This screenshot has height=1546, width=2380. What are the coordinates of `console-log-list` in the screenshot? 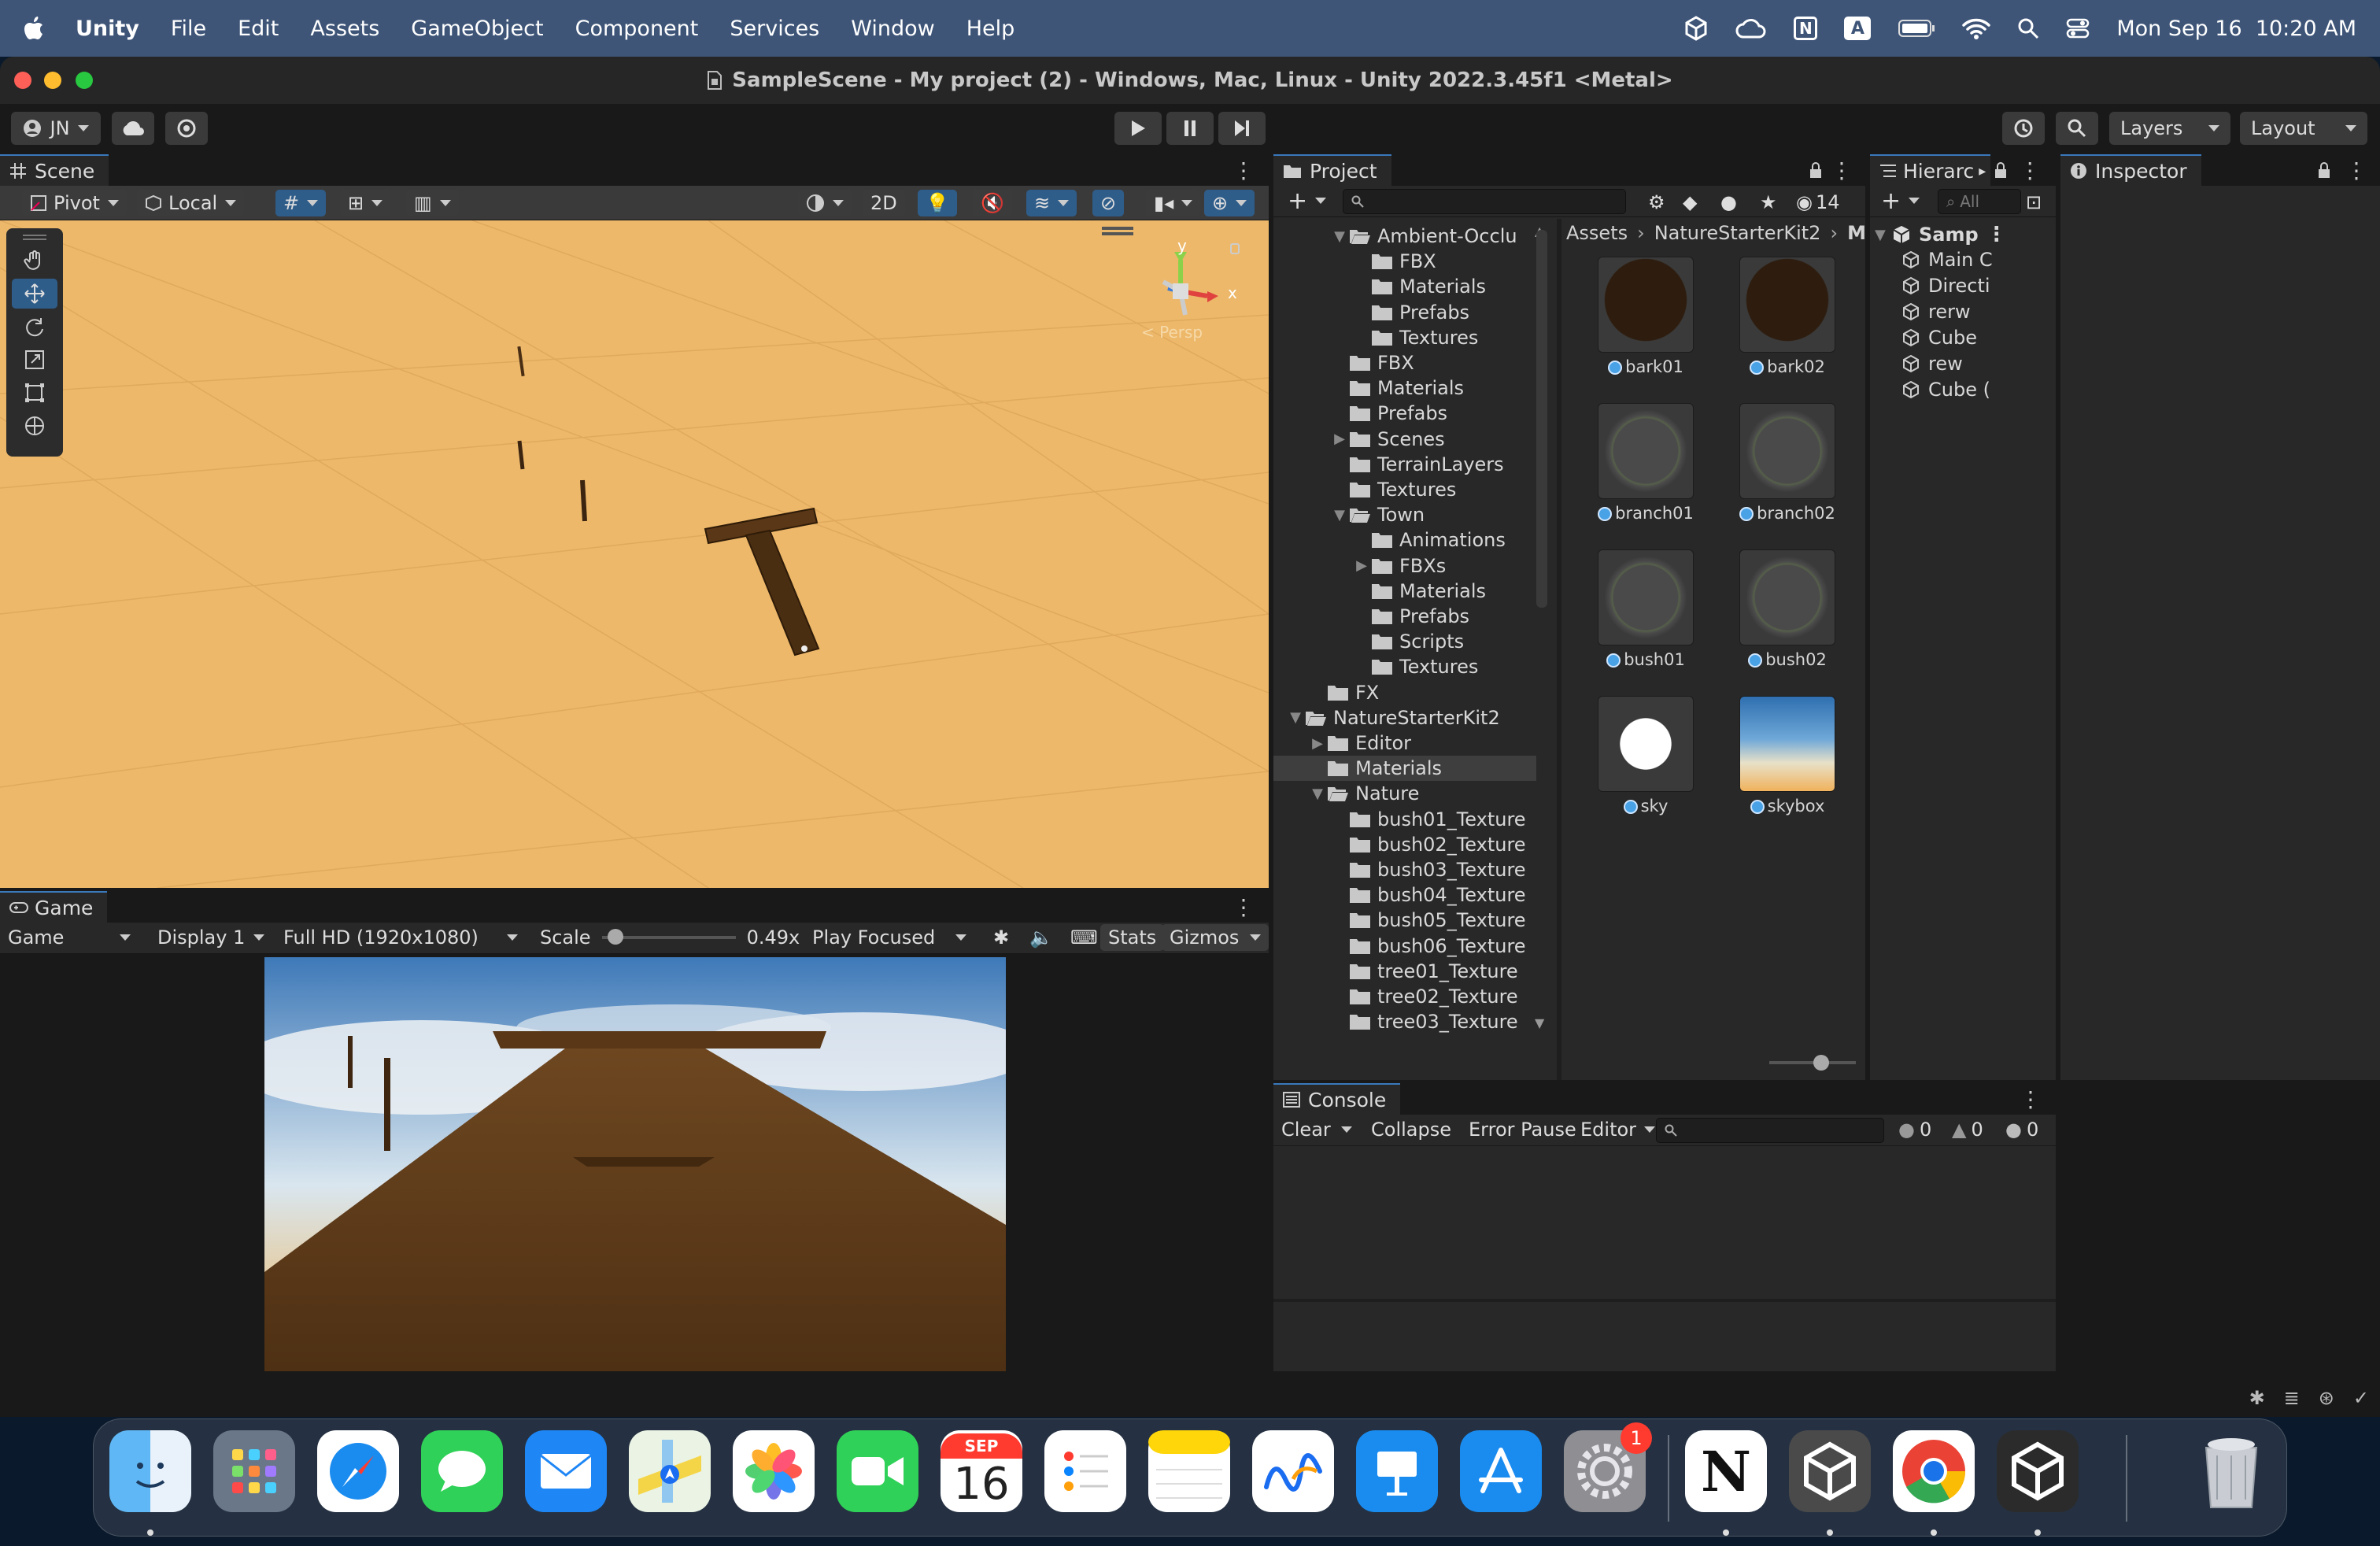 It's located at (1665, 1223).